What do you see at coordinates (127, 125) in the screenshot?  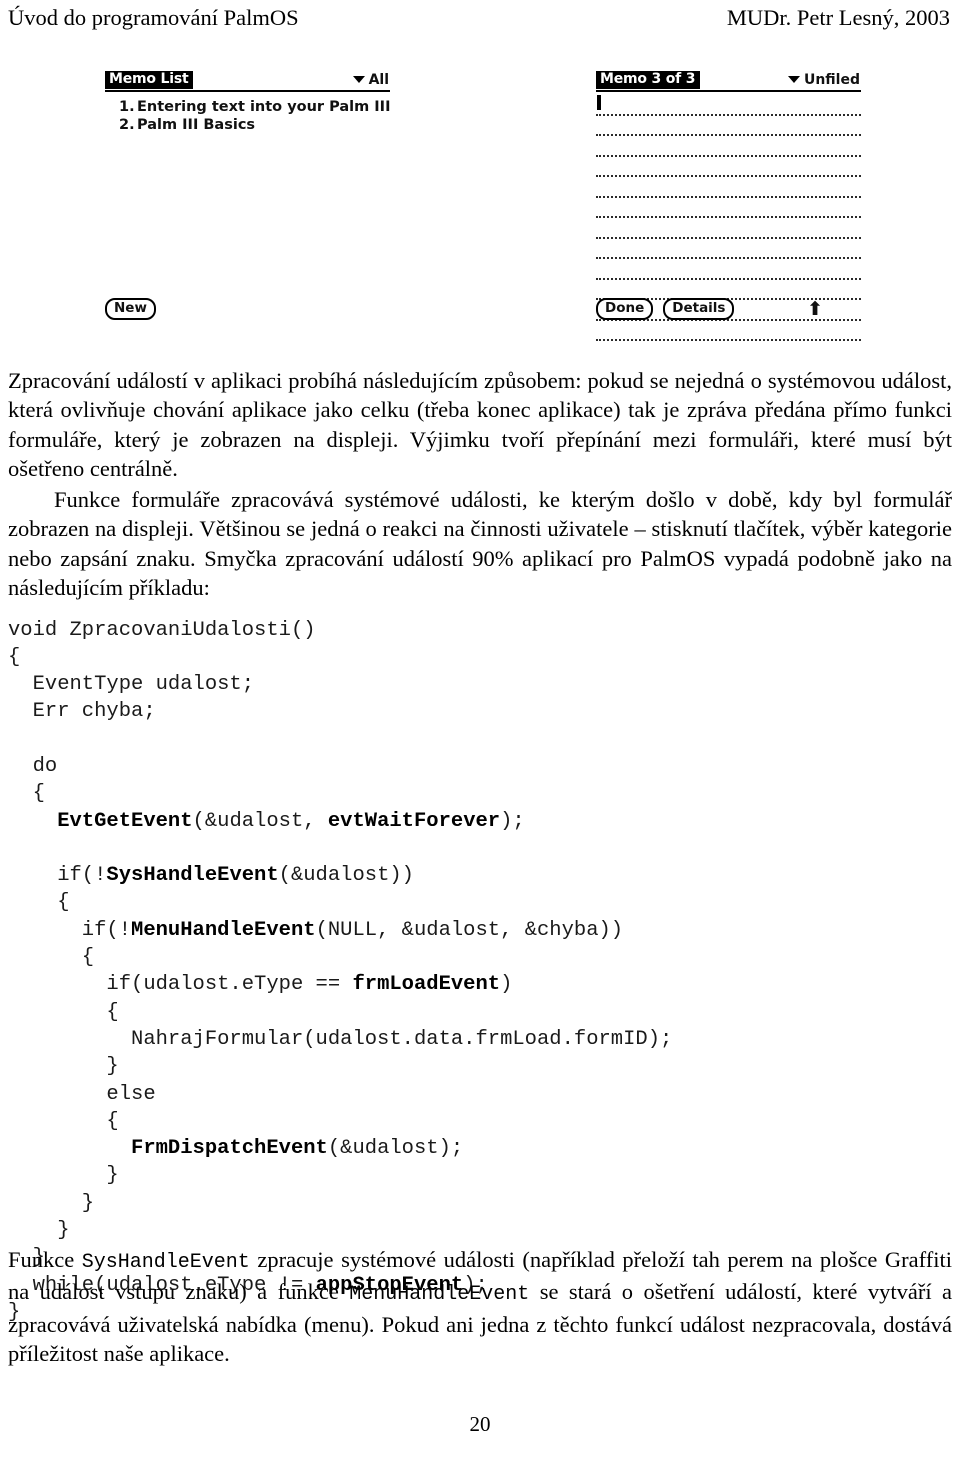 I see `list-item-number: 2.` at bounding box center [127, 125].